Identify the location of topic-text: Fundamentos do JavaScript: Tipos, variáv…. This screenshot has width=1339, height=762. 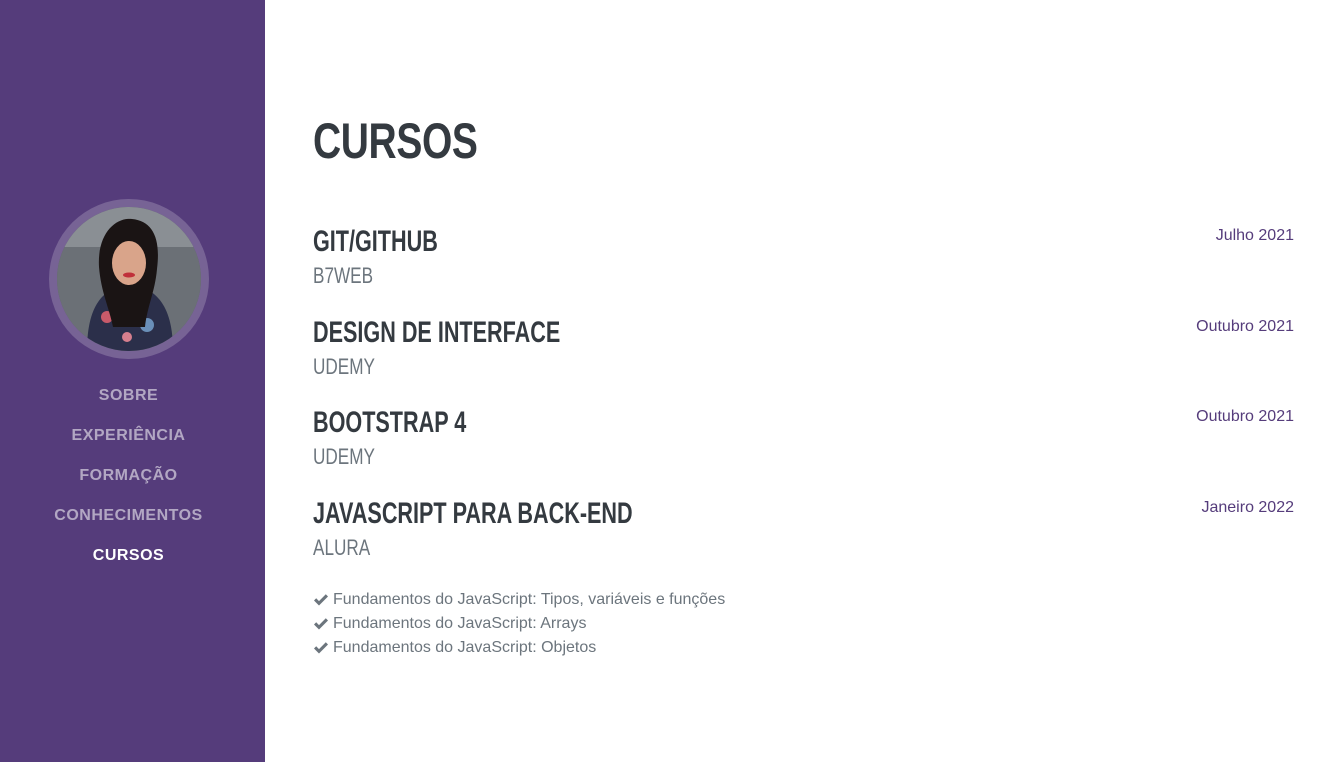
(529, 599).